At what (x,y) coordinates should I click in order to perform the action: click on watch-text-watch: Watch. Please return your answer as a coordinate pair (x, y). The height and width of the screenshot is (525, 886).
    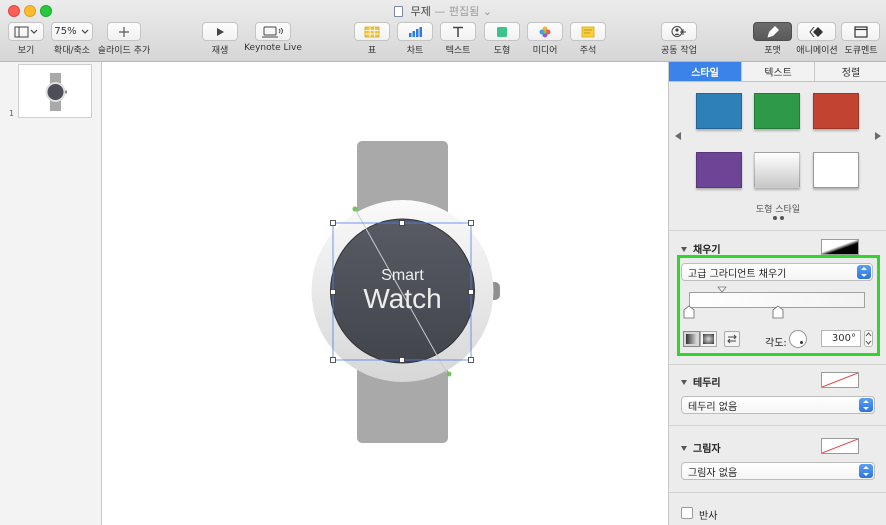
    Looking at the image, I should click on (402, 298).